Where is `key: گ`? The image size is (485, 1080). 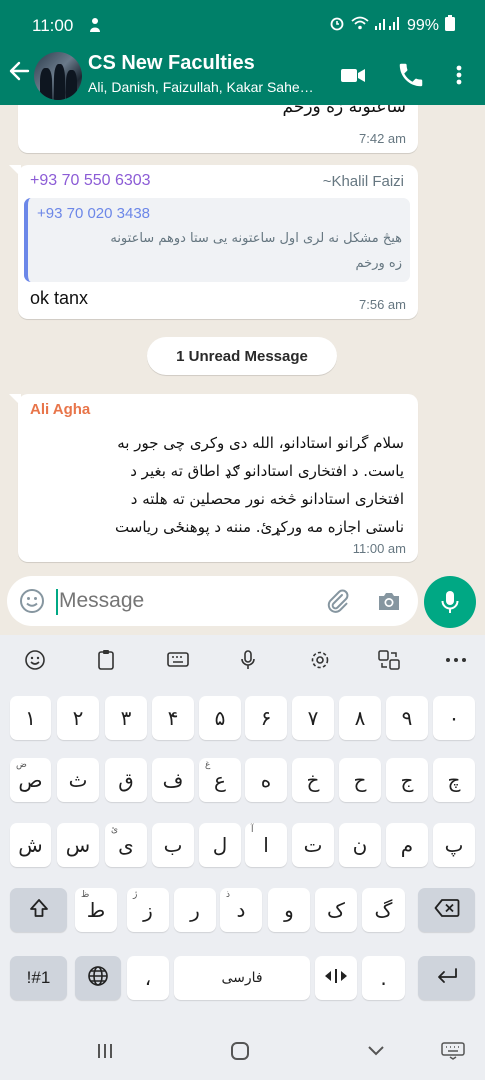 key: گ is located at coordinates (383, 910).